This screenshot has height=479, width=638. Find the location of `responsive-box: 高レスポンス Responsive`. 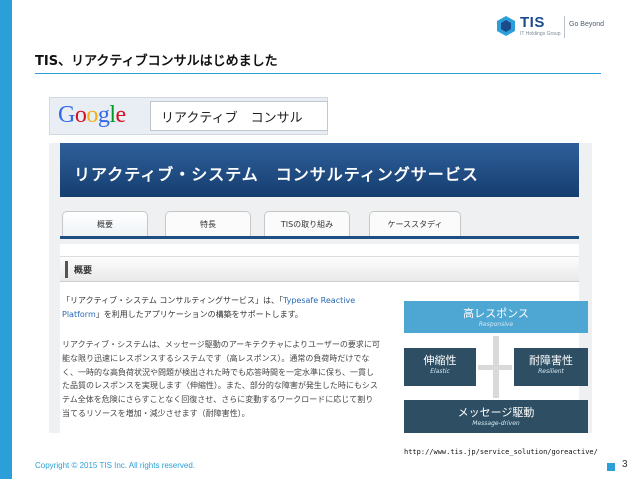

responsive-box: 高レスポンス Responsive is located at coordinates (496, 317).